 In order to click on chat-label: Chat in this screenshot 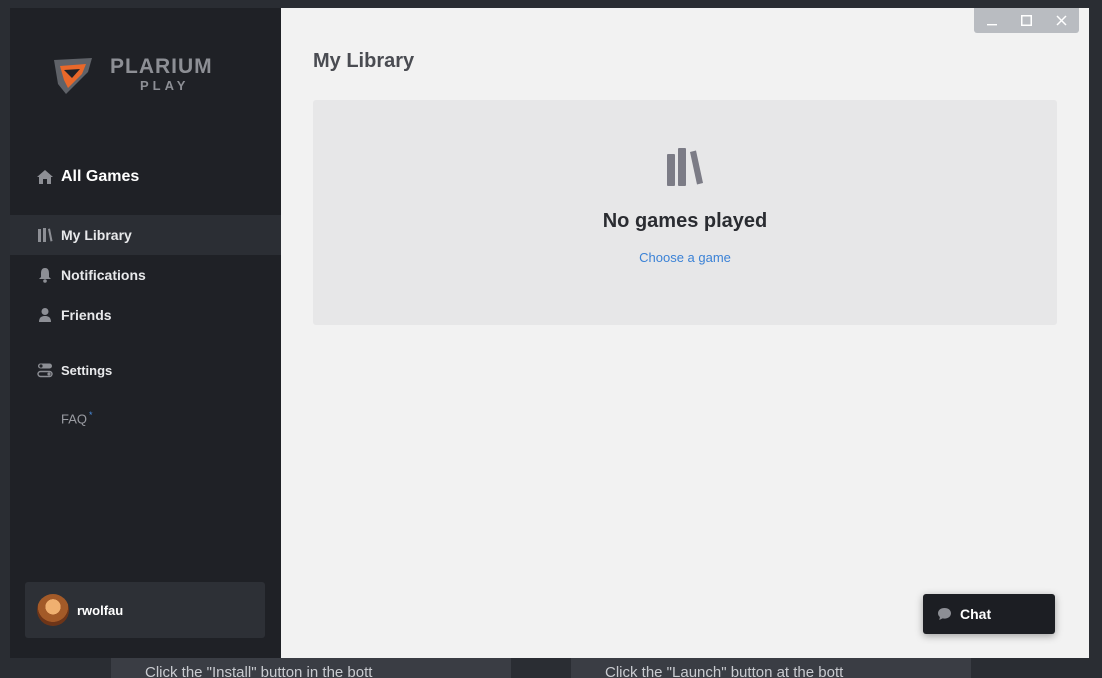, I will do `click(976, 614)`.